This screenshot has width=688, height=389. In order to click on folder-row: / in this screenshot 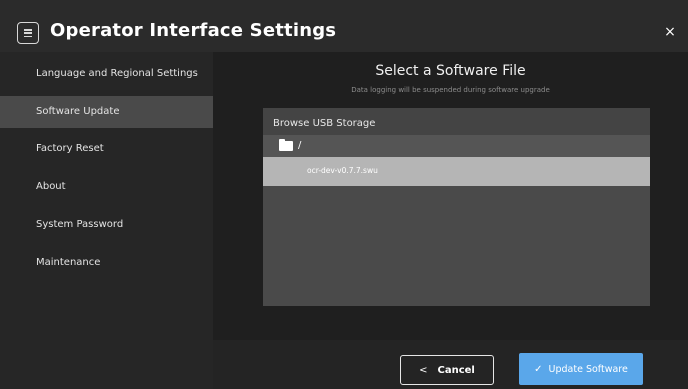, I will do `click(456, 146)`.